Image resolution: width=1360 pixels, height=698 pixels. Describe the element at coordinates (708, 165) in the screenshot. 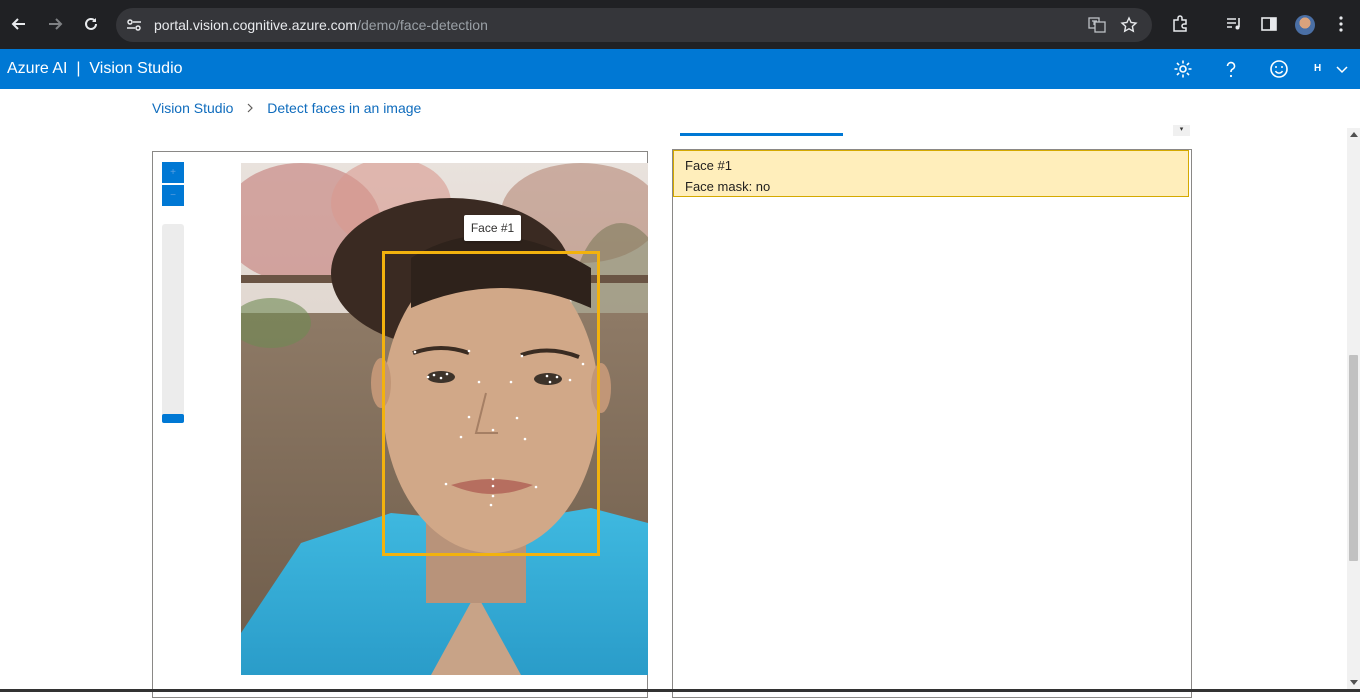

I see `face-result-title: Face #1` at that location.